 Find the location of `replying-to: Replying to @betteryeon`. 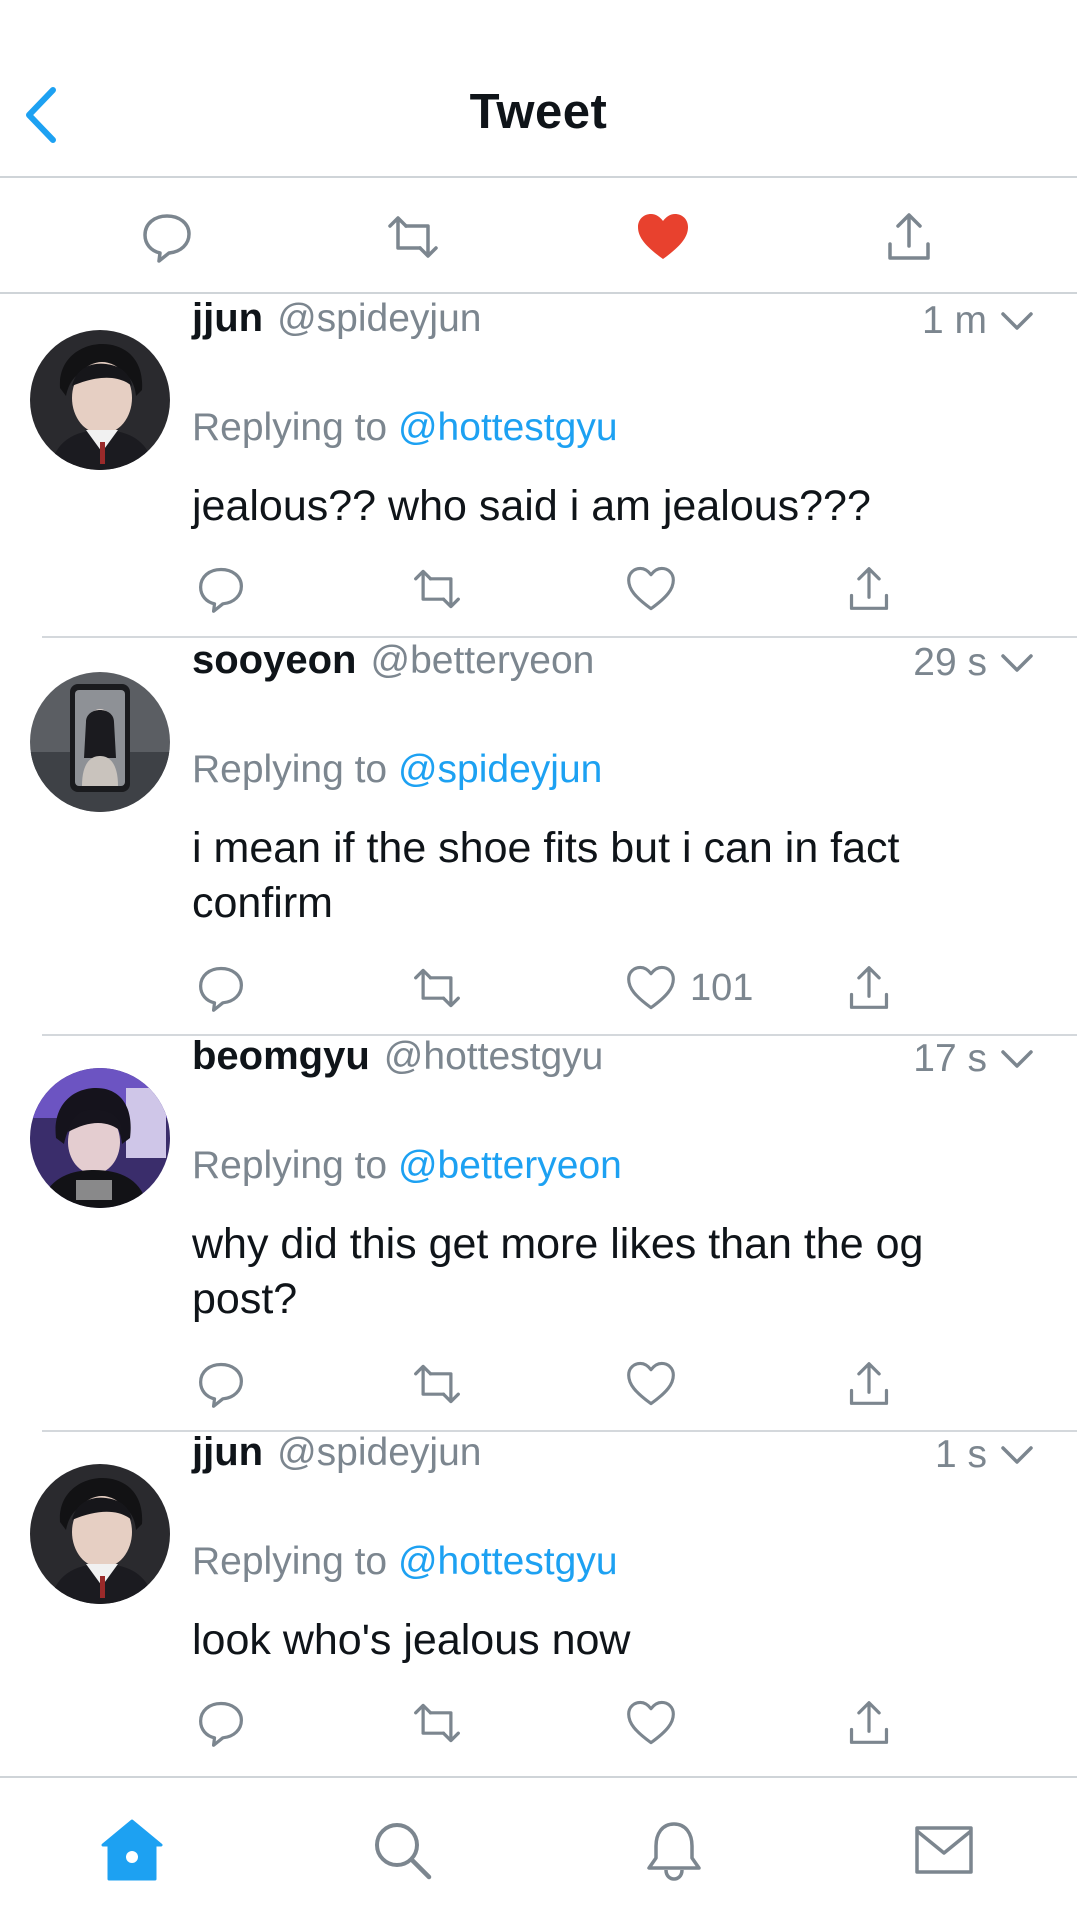

replying-to: Replying to @betteryeon is located at coordinates (407, 1166).